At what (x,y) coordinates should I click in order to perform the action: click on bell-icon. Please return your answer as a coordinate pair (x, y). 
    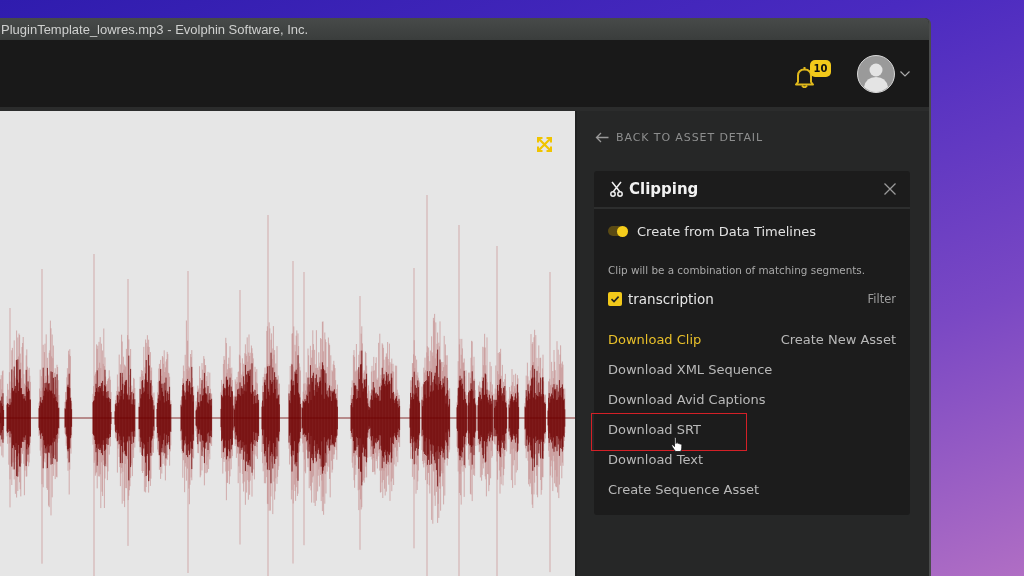
    Looking at the image, I should click on (804, 76).